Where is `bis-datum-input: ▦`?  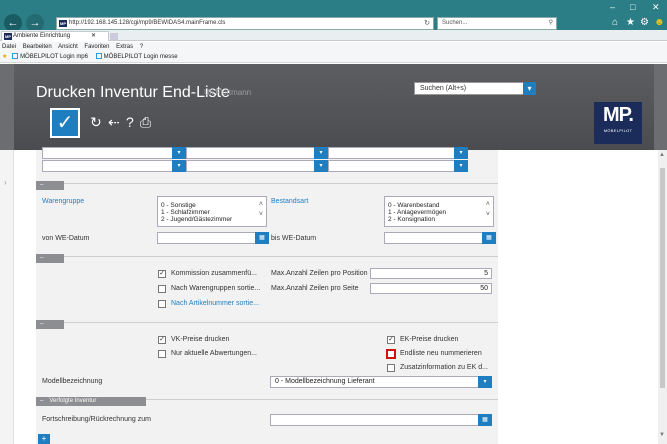
bis-datum-input: ▦ is located at coordinates (440, 238).